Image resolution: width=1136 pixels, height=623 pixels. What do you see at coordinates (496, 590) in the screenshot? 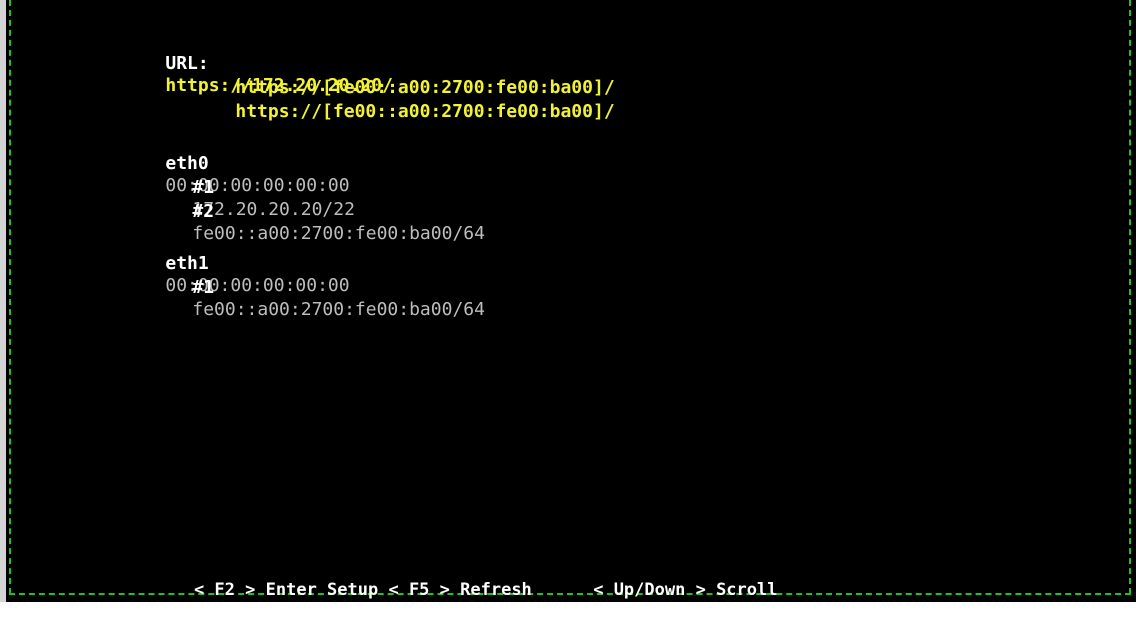
I see `refresh-label: Refresh` at bounding box center [496, 590].